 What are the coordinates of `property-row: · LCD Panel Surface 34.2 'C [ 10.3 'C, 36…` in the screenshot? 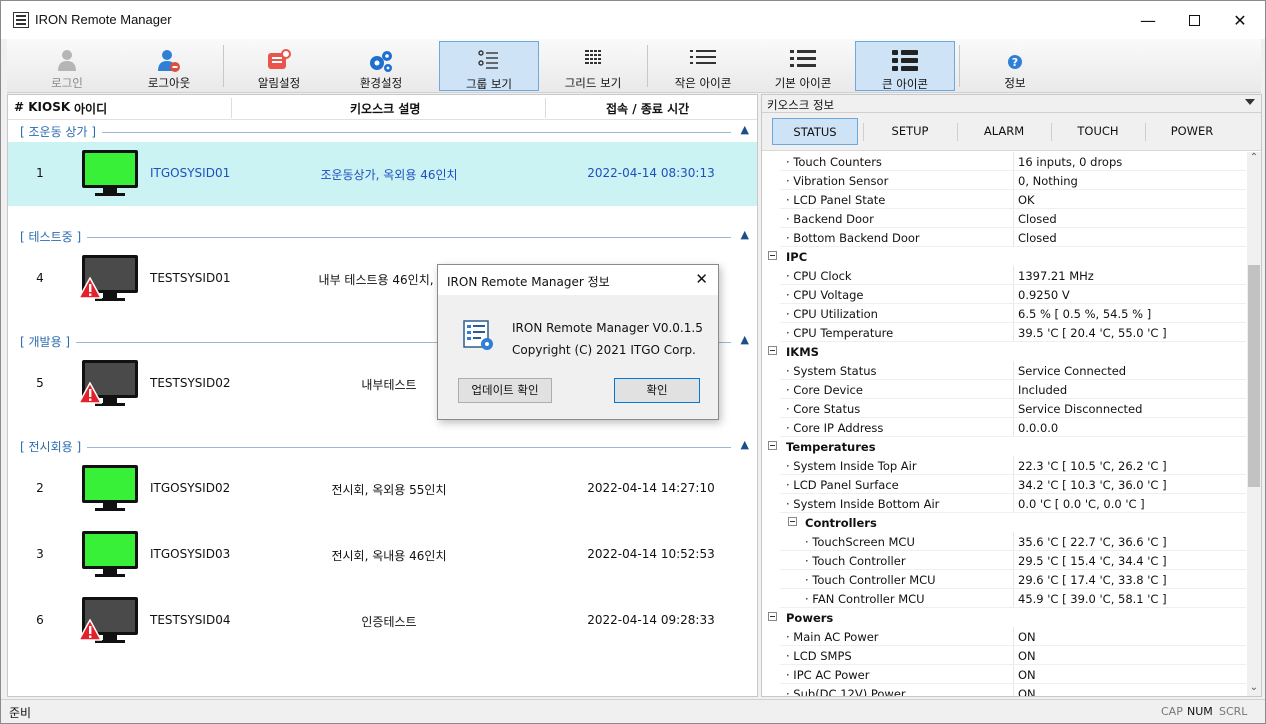 It's located at (1004, 484).